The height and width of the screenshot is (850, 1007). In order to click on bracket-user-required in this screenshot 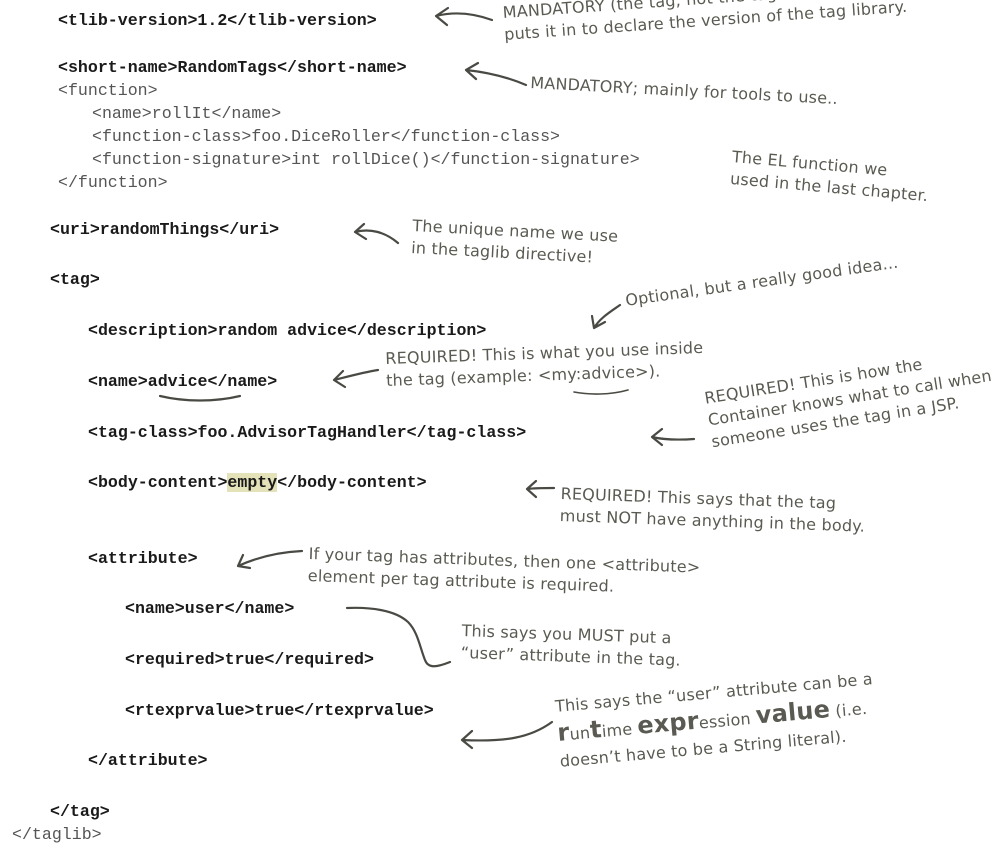, I will do `click(398, 637)`.